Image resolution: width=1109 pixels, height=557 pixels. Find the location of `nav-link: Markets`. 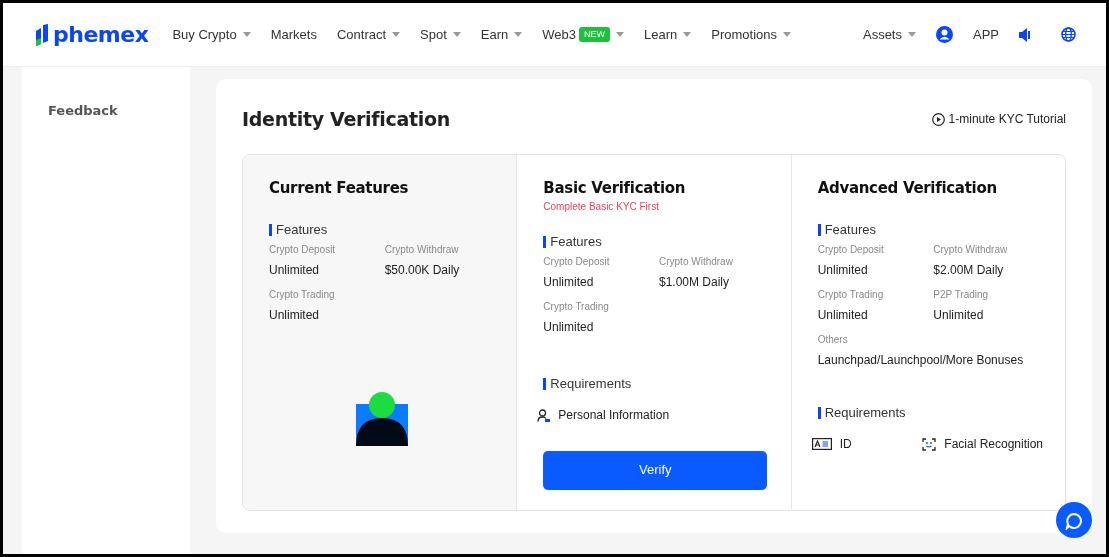

nav-link: Markets is located at coordinates (293, 34).